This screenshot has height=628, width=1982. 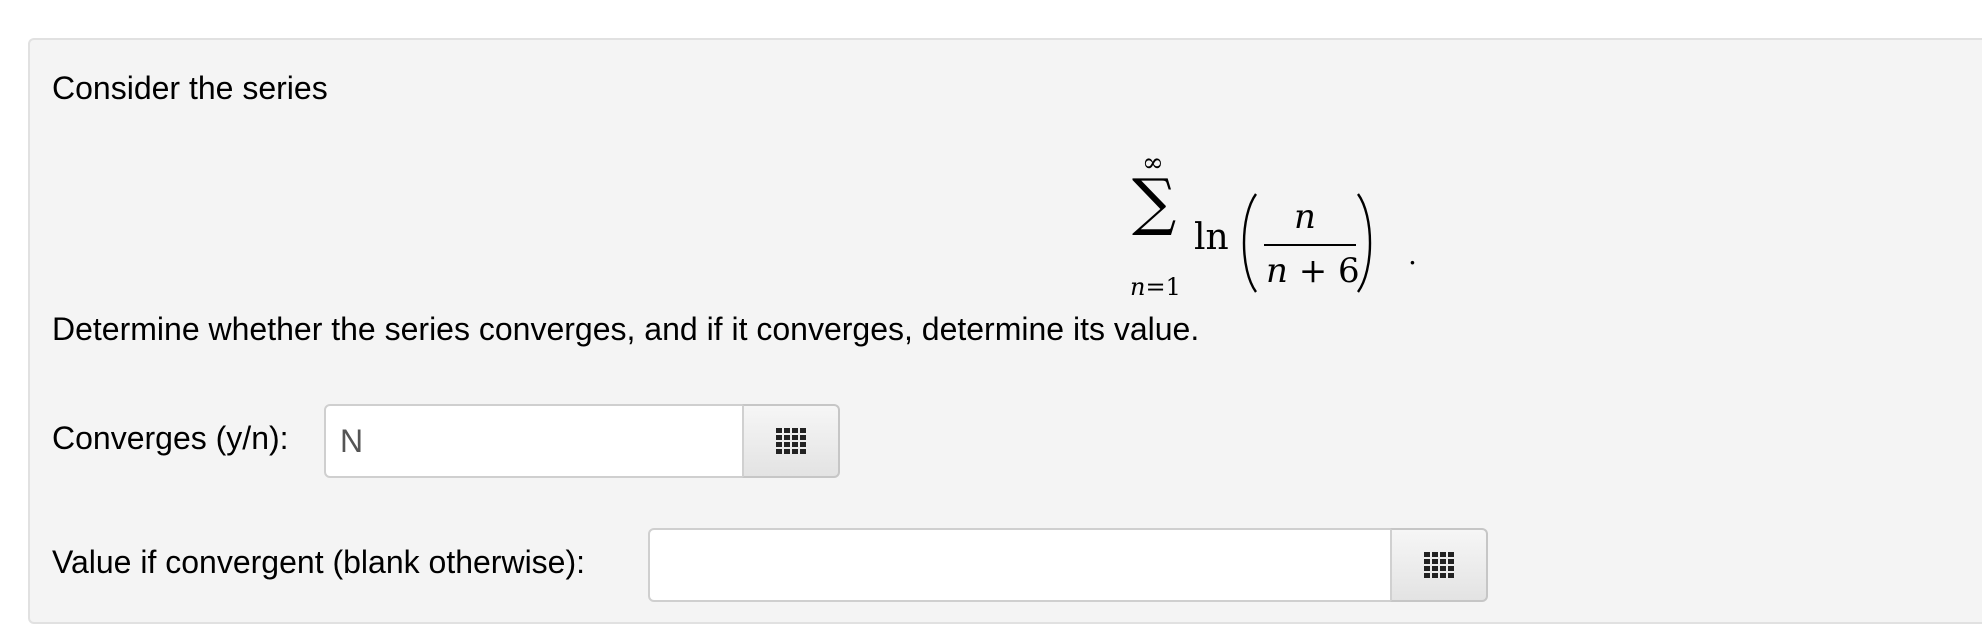 I want to click on value-input, so click(x=1020, y=565).